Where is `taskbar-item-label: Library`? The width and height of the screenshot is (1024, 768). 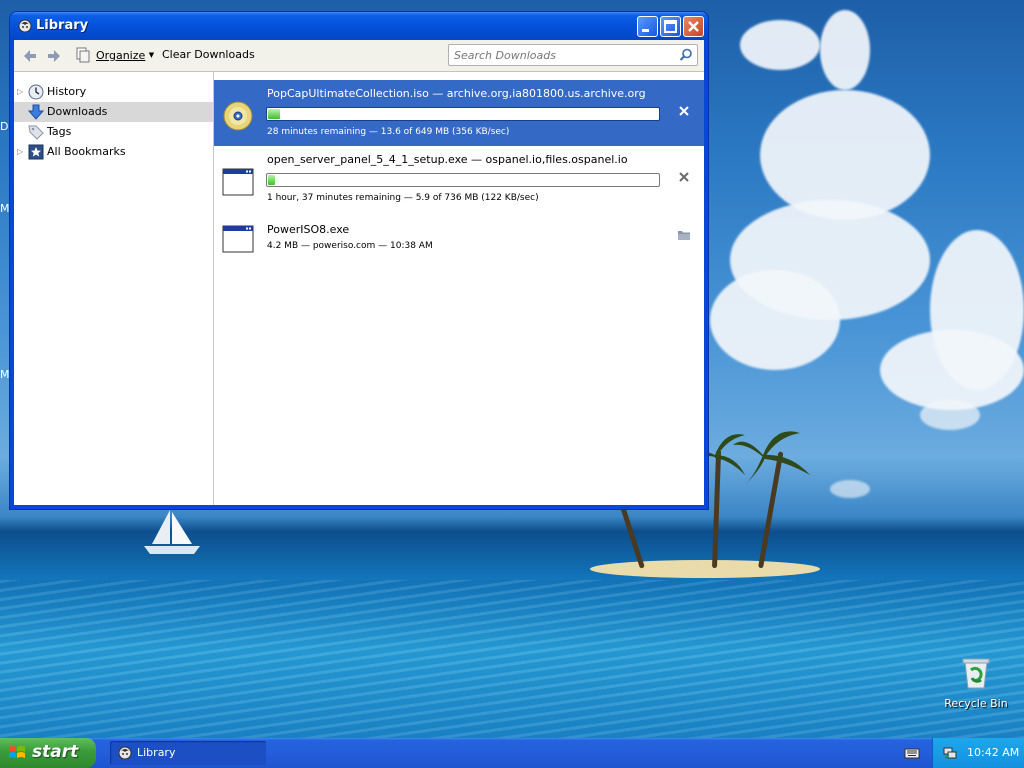
taskbar-item-label: Library is located at coordinates (156, 752).